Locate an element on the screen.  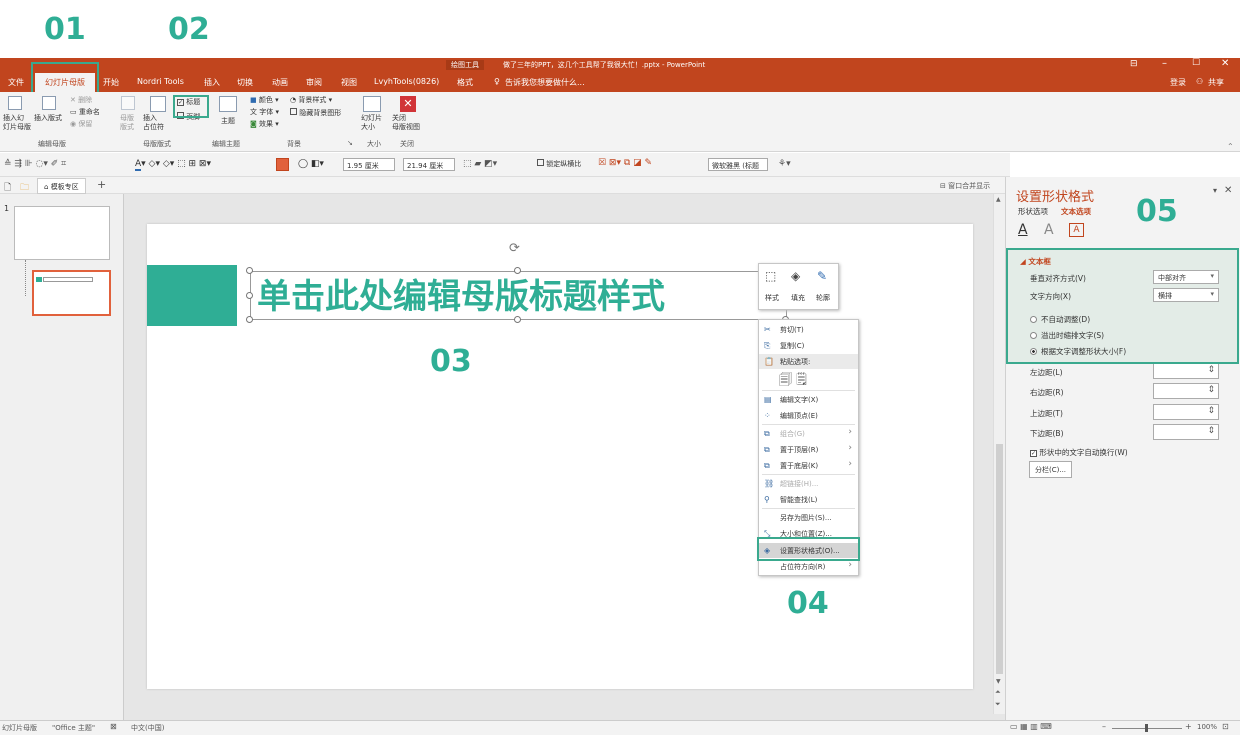
wrap-checkbox: ✓ 形状中的文字自动换行(W) is located at coordinates (1079, 452).